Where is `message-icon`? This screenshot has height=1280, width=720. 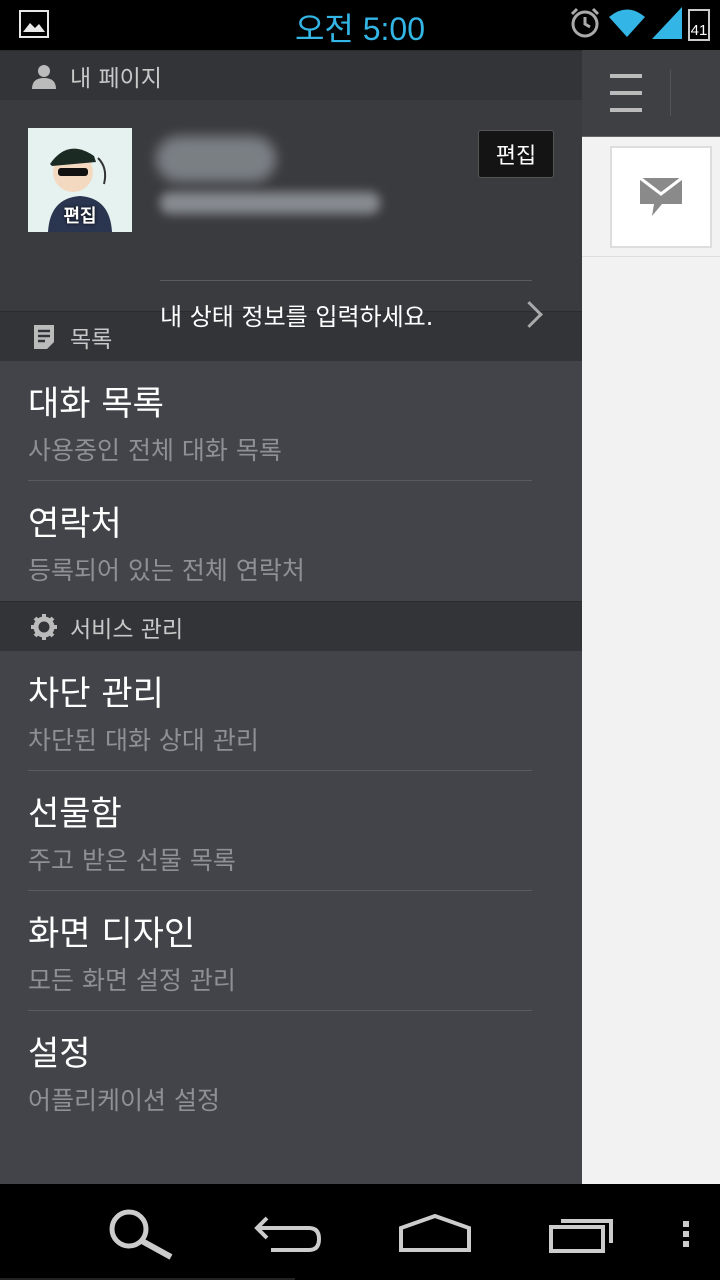 message-icon is located at coordinates (661, 197).